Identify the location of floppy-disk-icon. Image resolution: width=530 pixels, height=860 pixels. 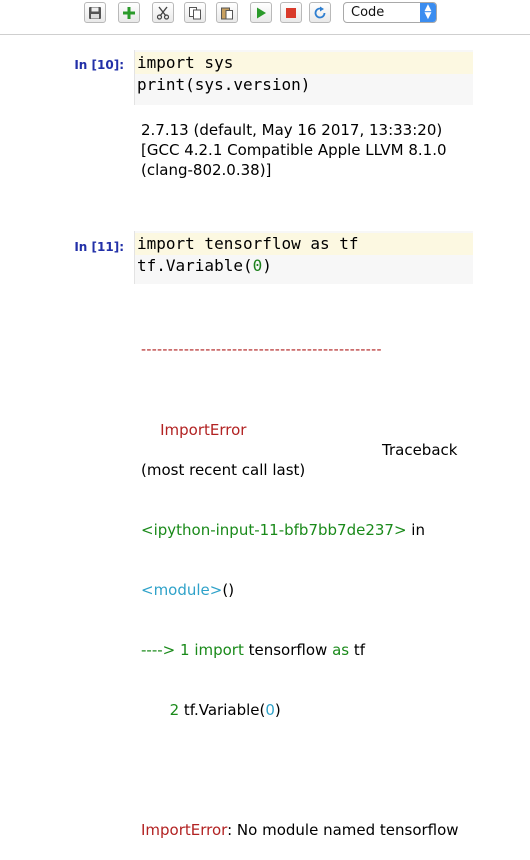
(95, 12).